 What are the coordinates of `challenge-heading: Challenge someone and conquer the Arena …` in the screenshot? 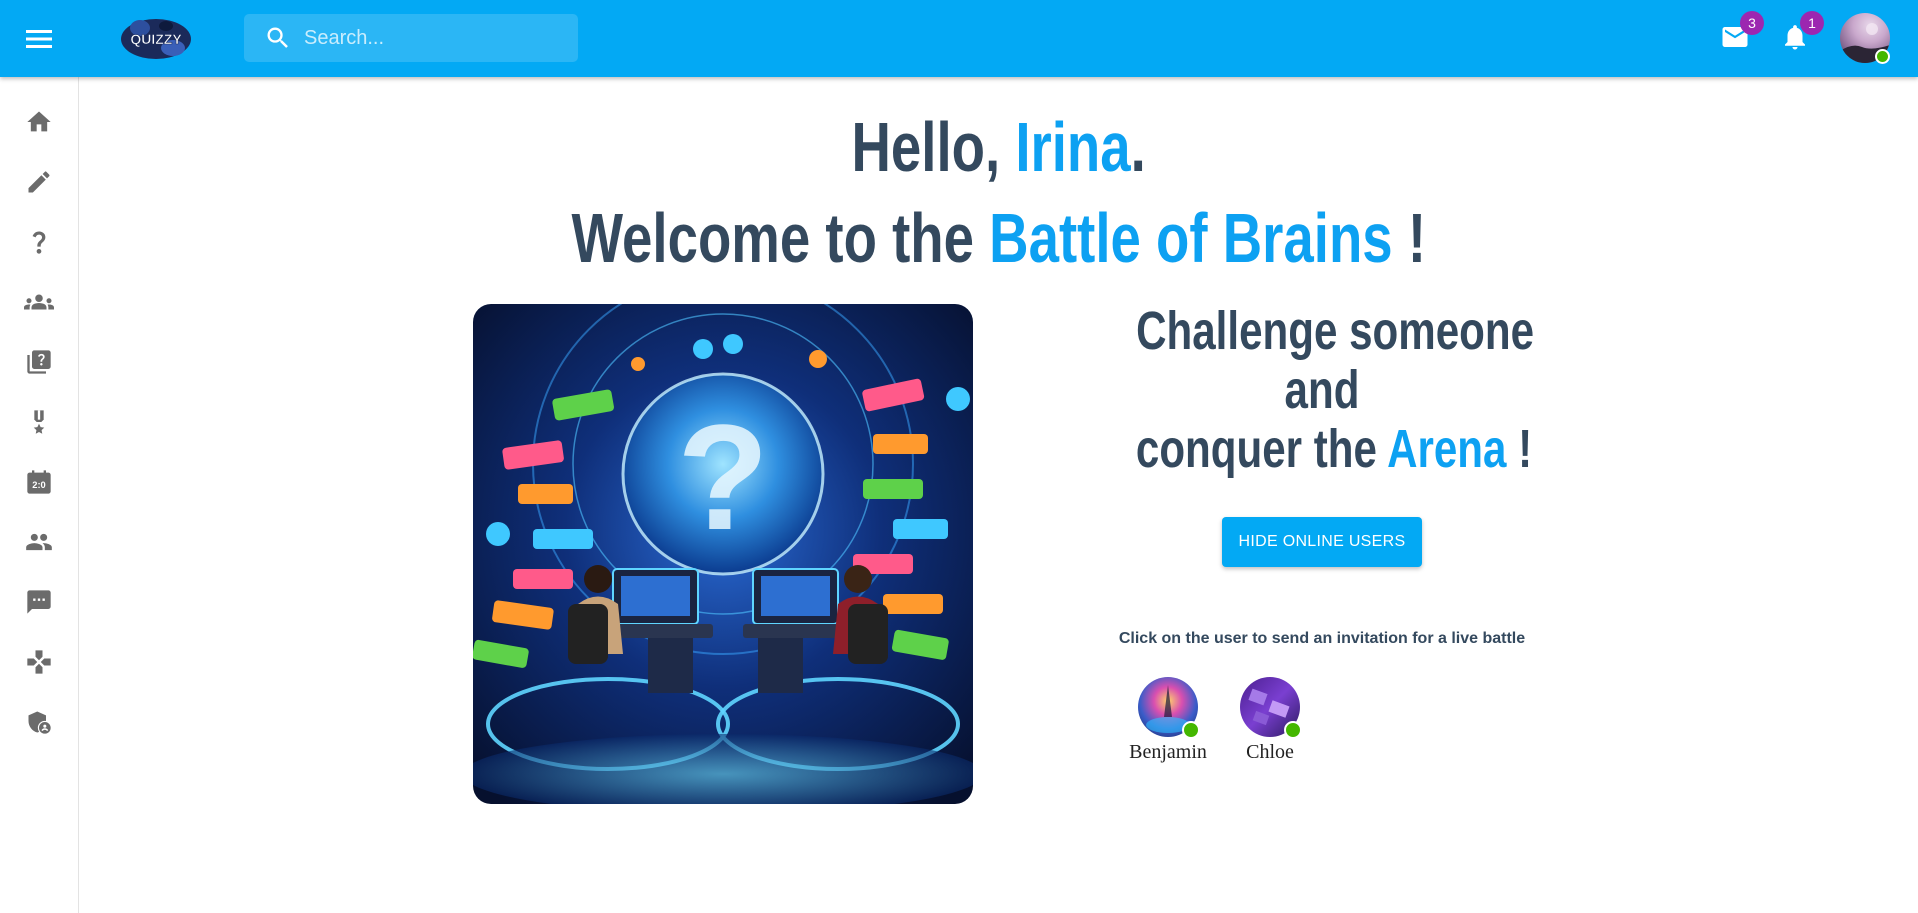 It's located at (1322, 390).